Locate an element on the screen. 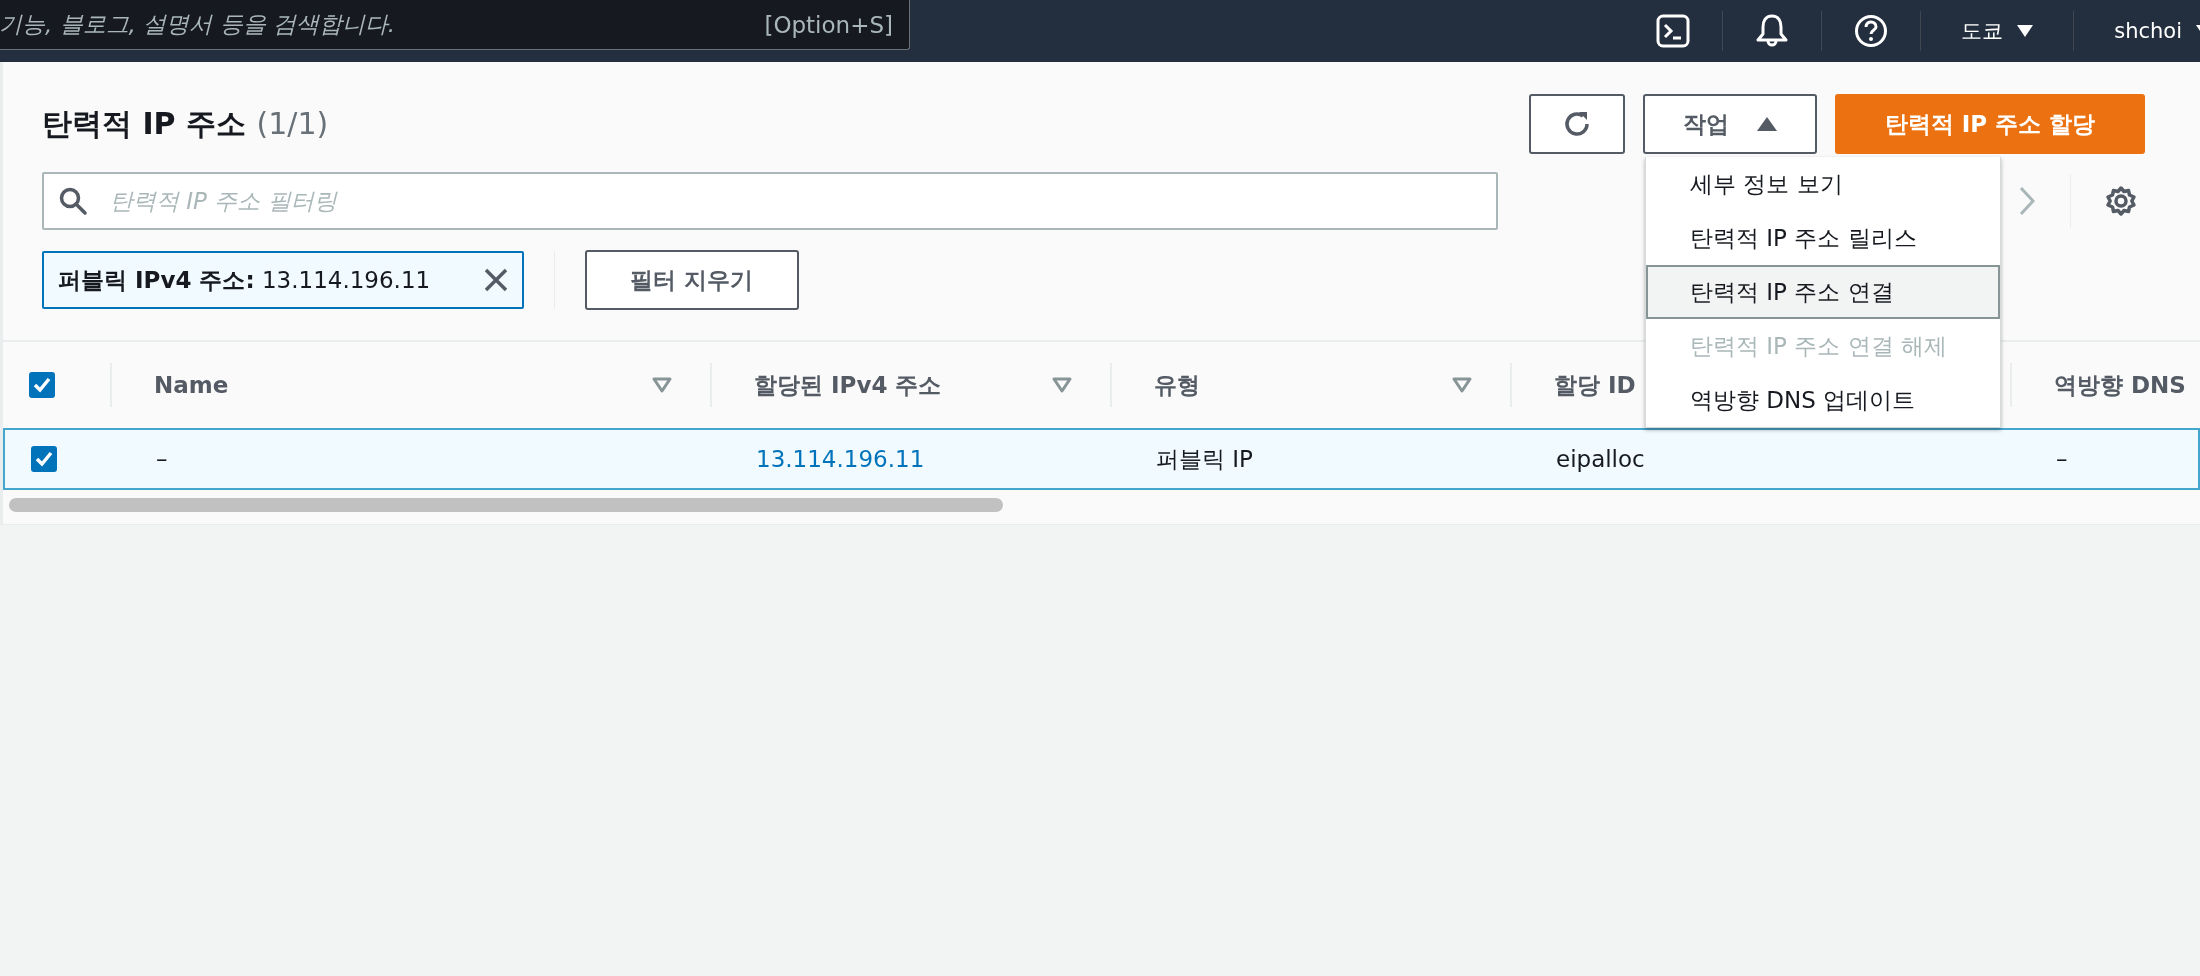  table-cell: 퍼블릭 IP is located at coordinates (1204, 458).